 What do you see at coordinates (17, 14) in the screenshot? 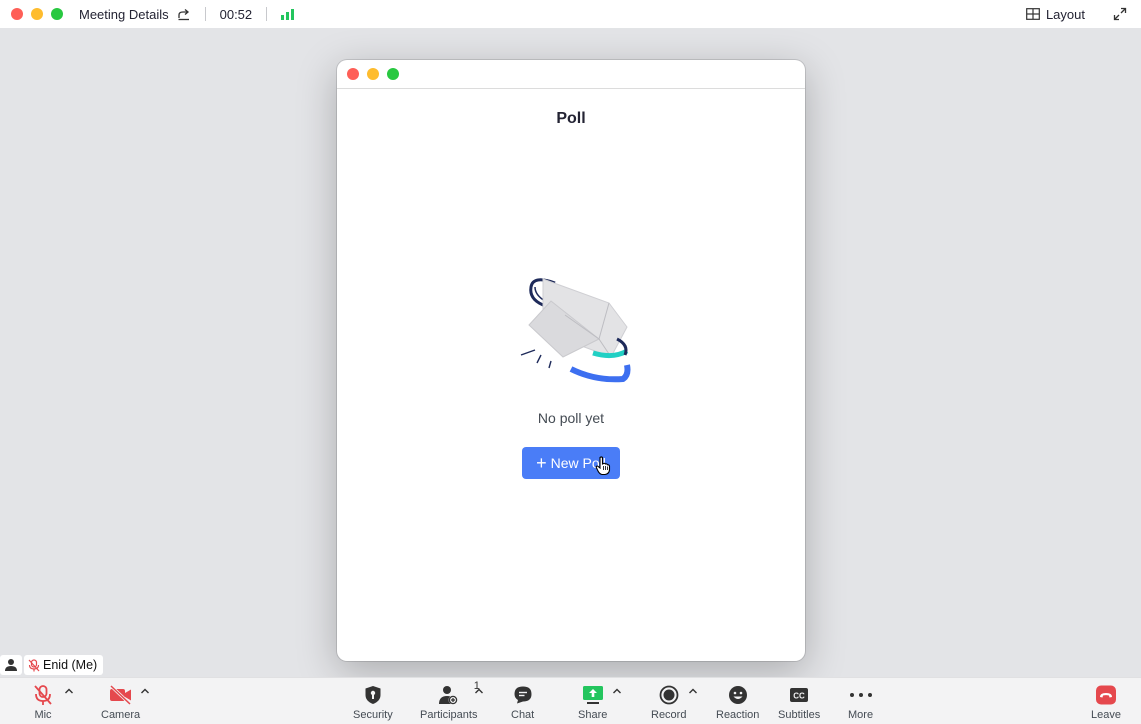
I see `close-window-button` at bounding box center [17, 14].